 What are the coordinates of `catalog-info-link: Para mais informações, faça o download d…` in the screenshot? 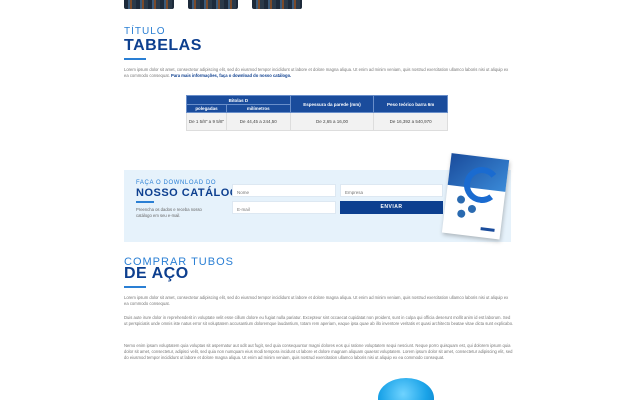 It's located at (231, 75).